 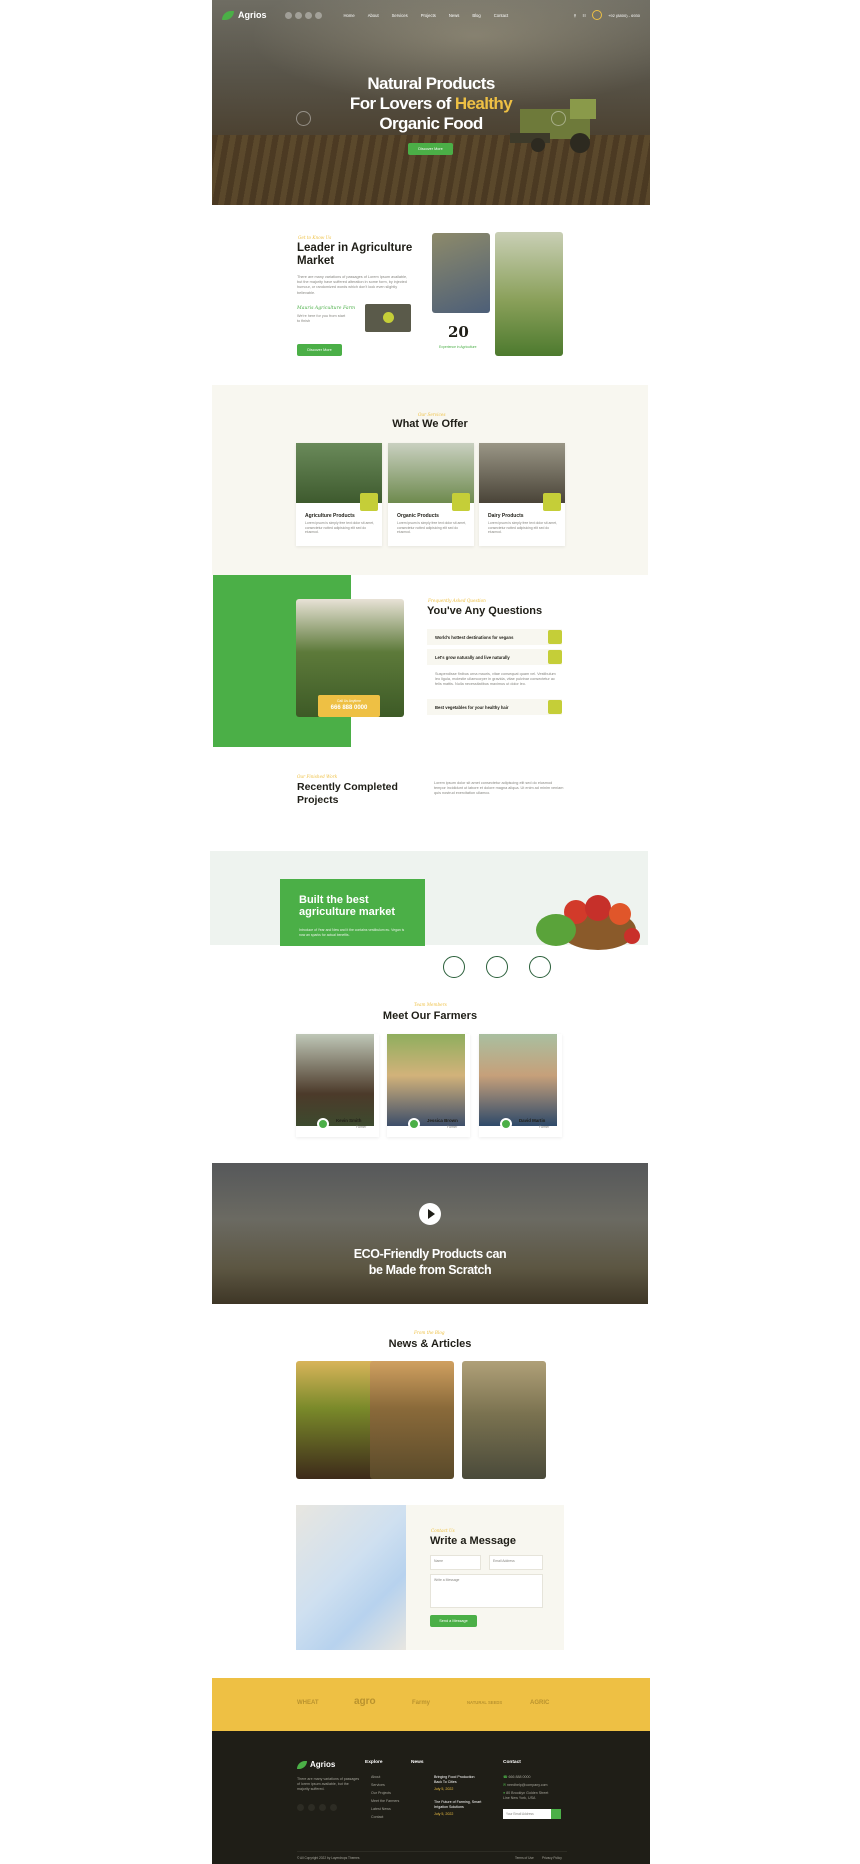 What do you see at coordinates (474, 637) in the screenshot?
I see `faq-question: World's hottest destinations for vegans` at bounding box center [474, 637].